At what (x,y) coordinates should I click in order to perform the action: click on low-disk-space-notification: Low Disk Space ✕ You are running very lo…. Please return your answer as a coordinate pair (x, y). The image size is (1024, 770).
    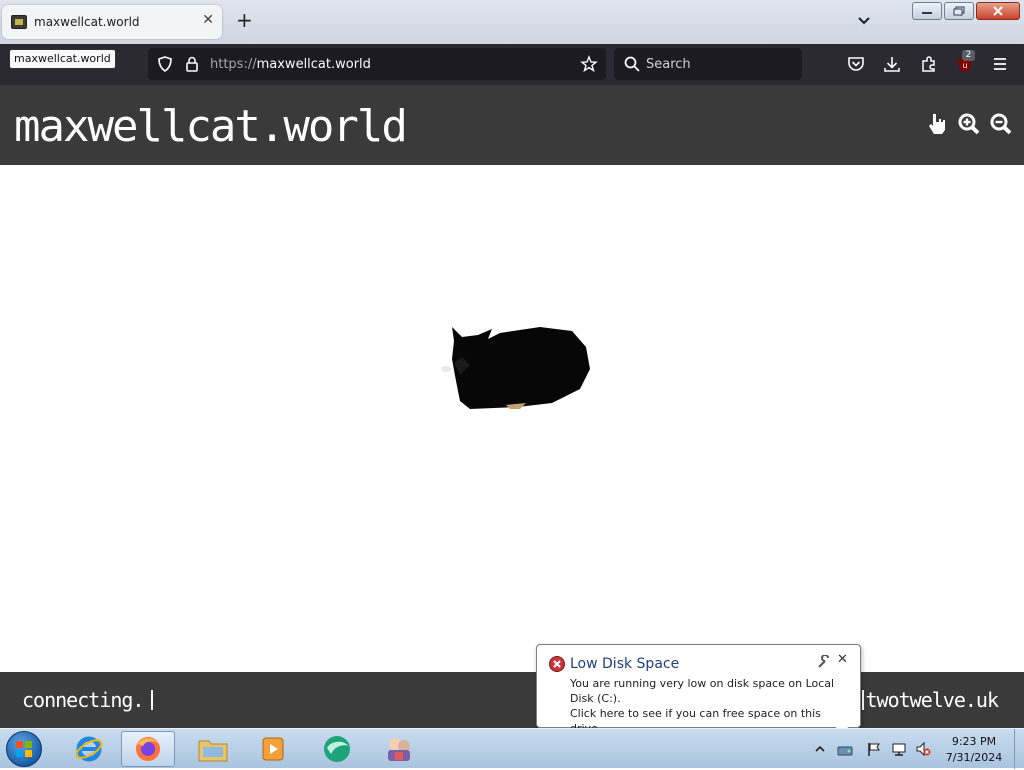
    Looking at the image, I should click on (698, 689).